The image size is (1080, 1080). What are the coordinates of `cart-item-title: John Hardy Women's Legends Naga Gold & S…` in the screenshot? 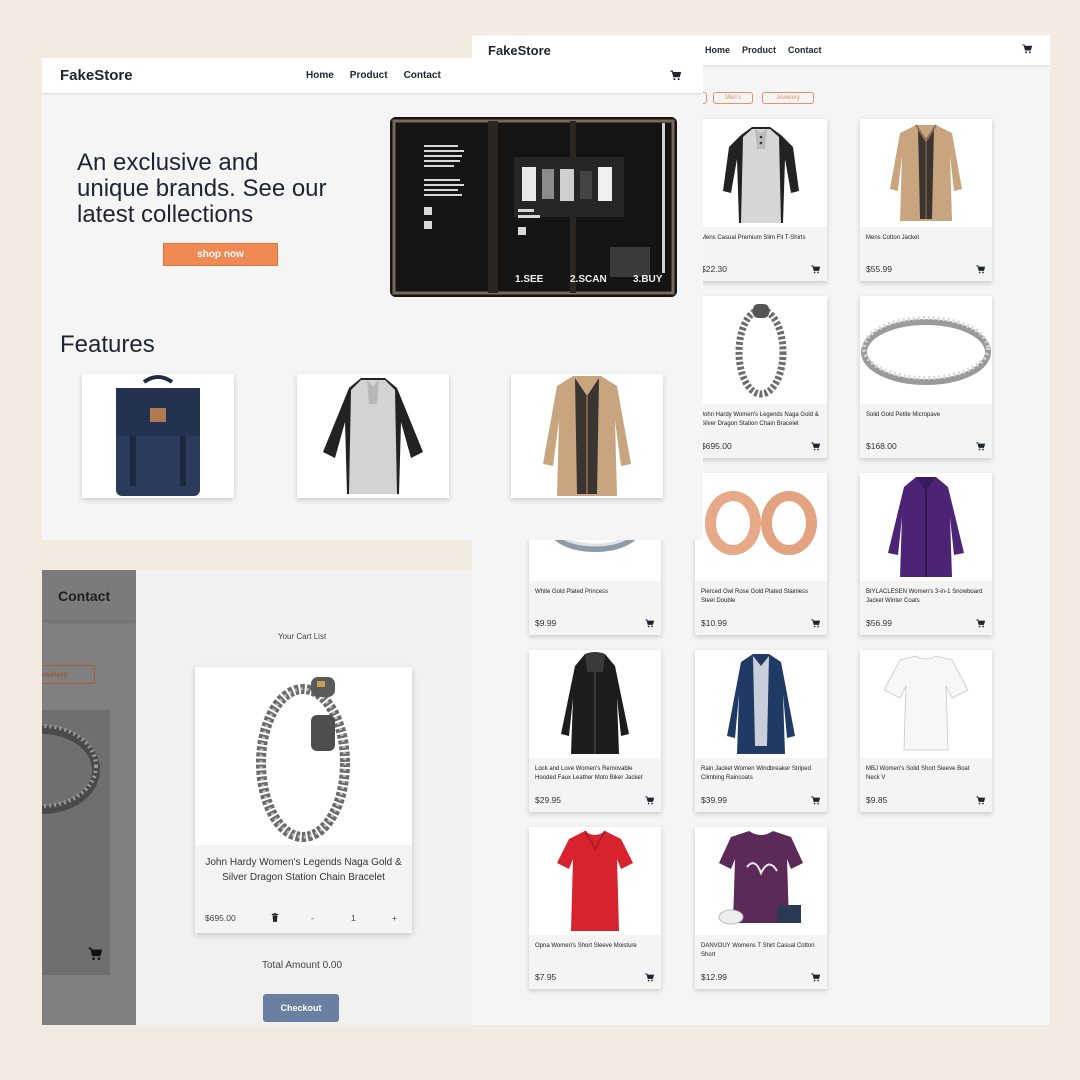 It's located at (303, 870).